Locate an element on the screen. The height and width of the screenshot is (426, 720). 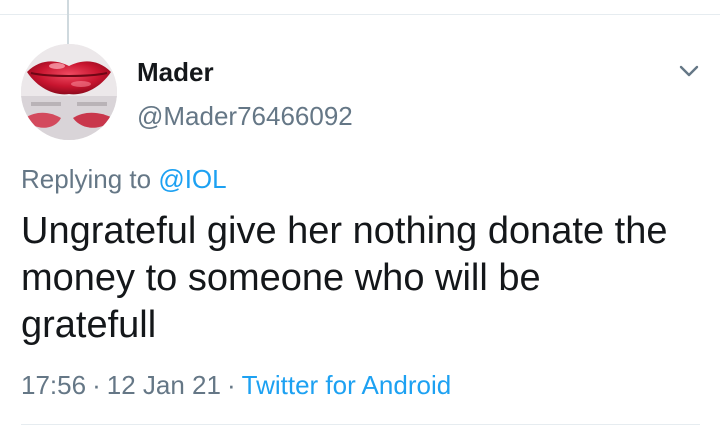
avatar is located at coordinates (69, 92).